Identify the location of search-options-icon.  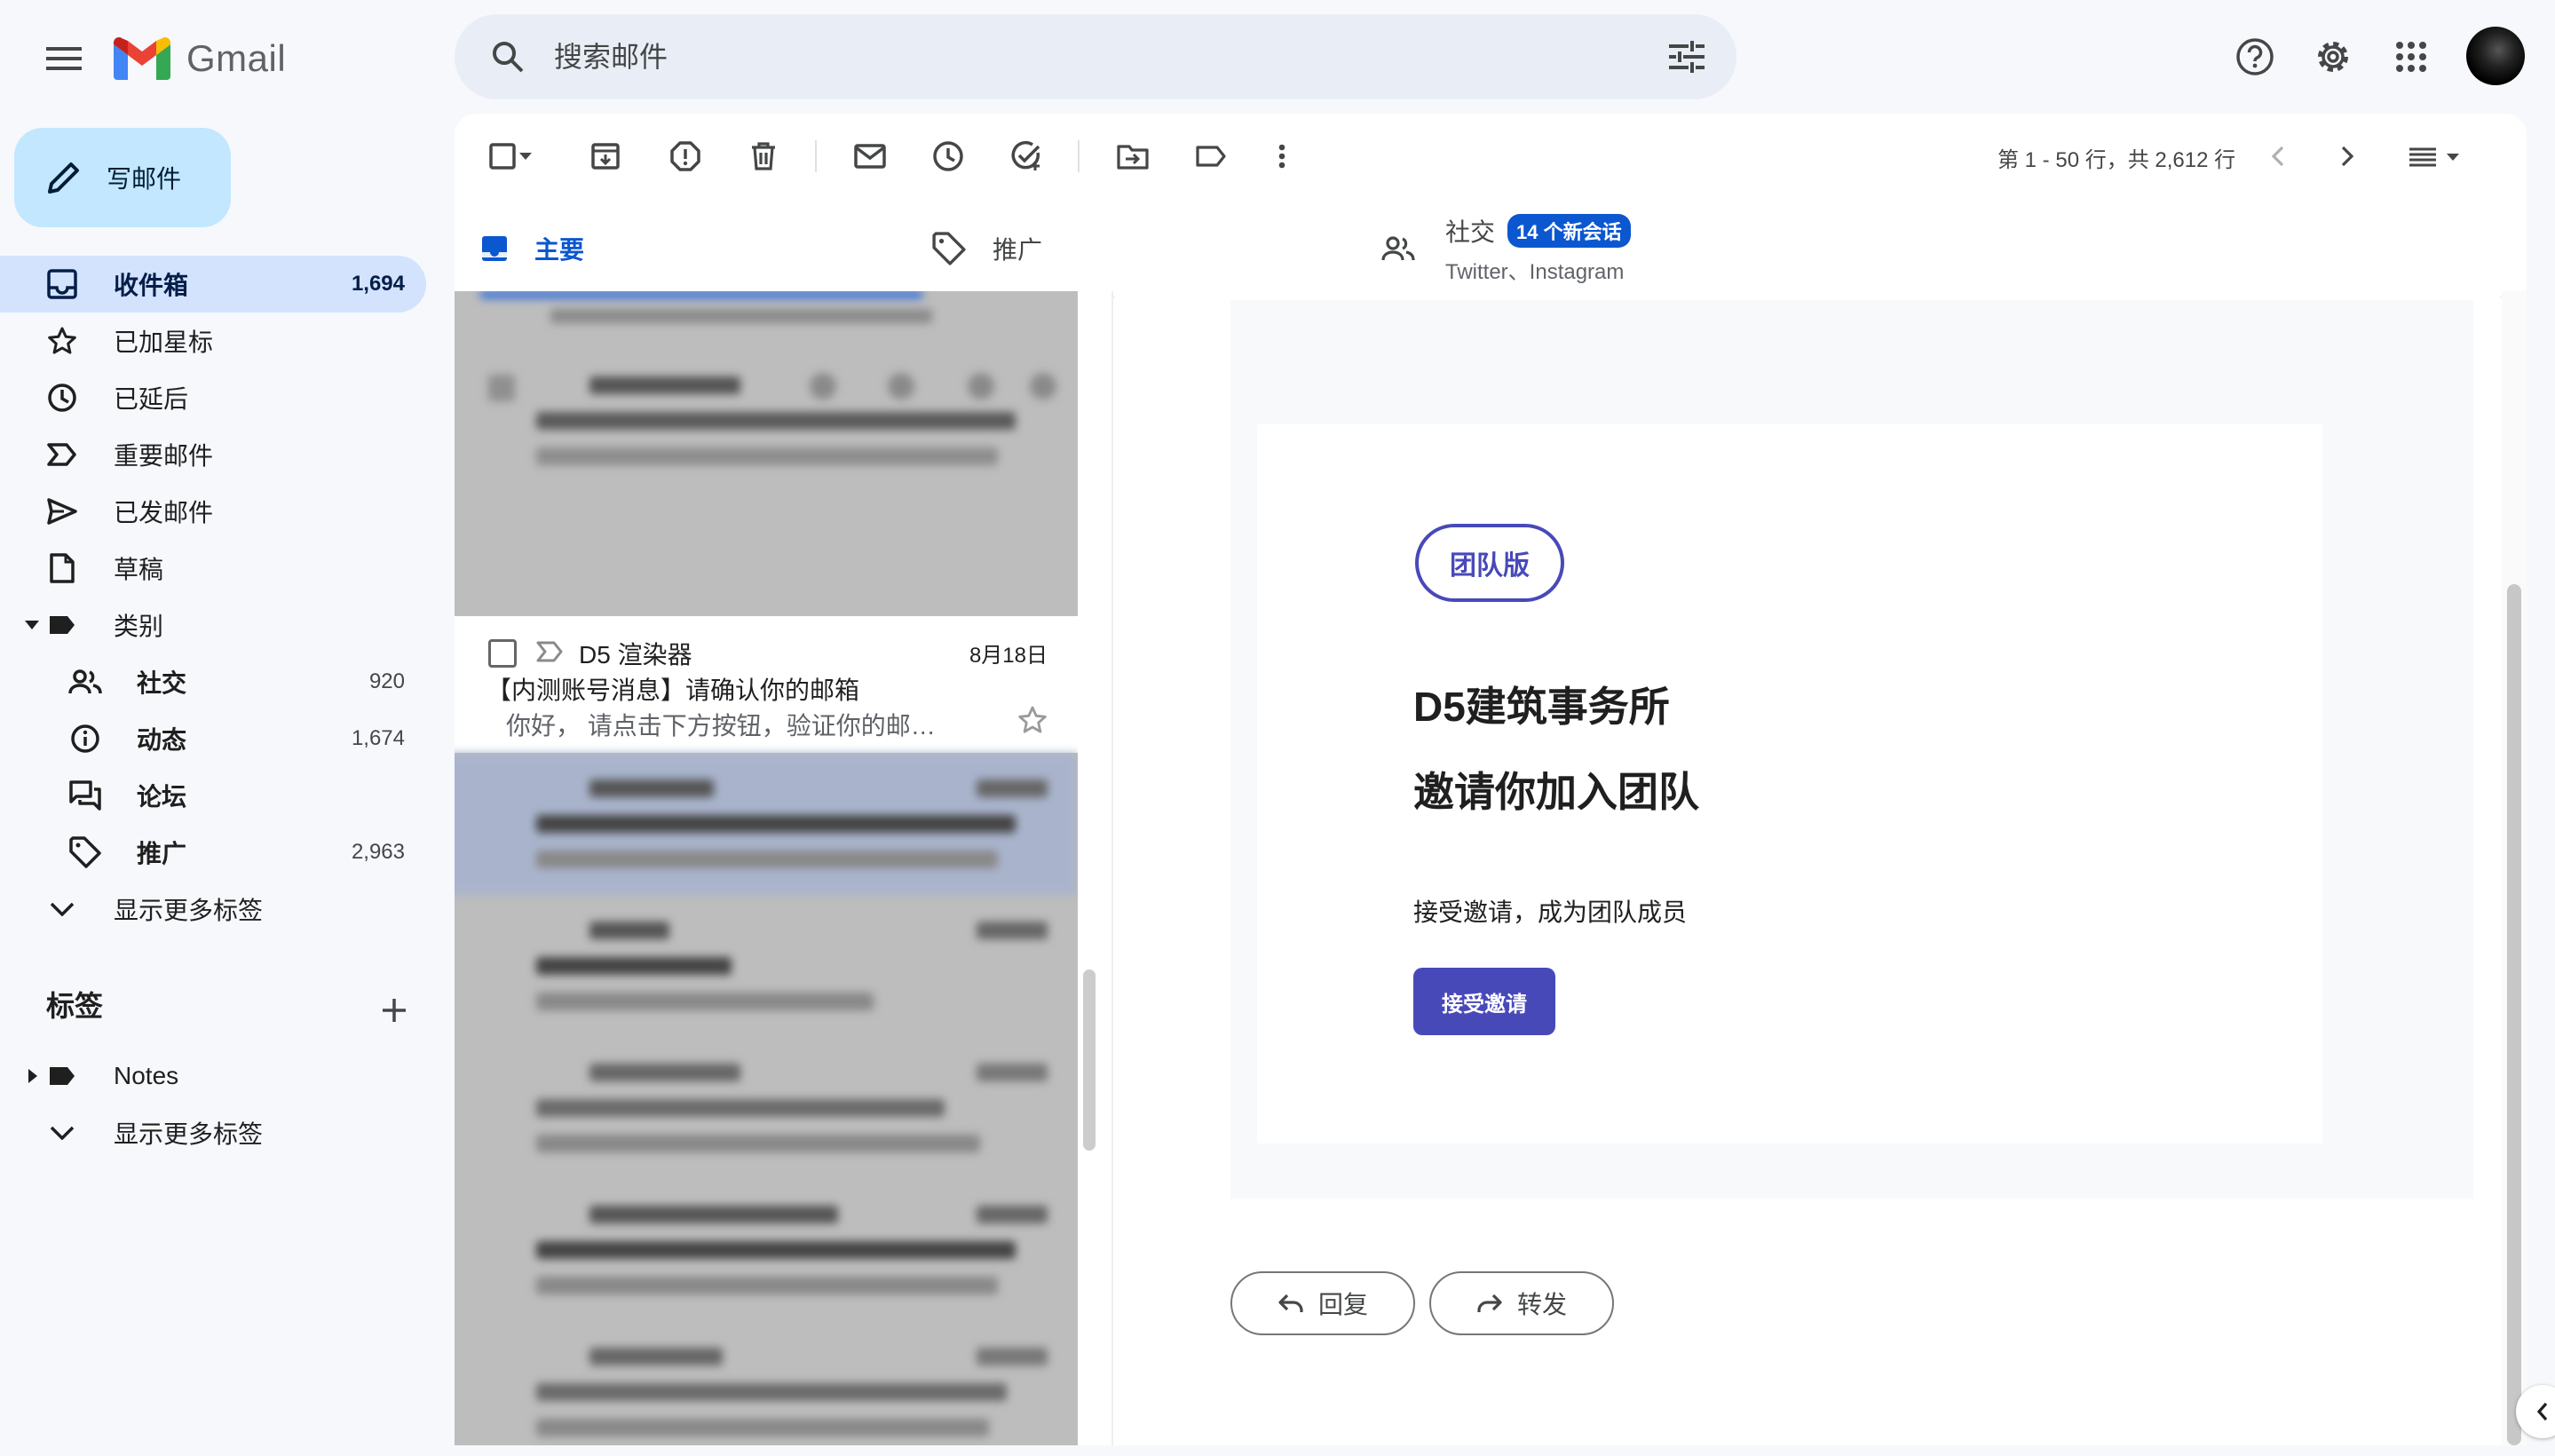
(1687, 57).